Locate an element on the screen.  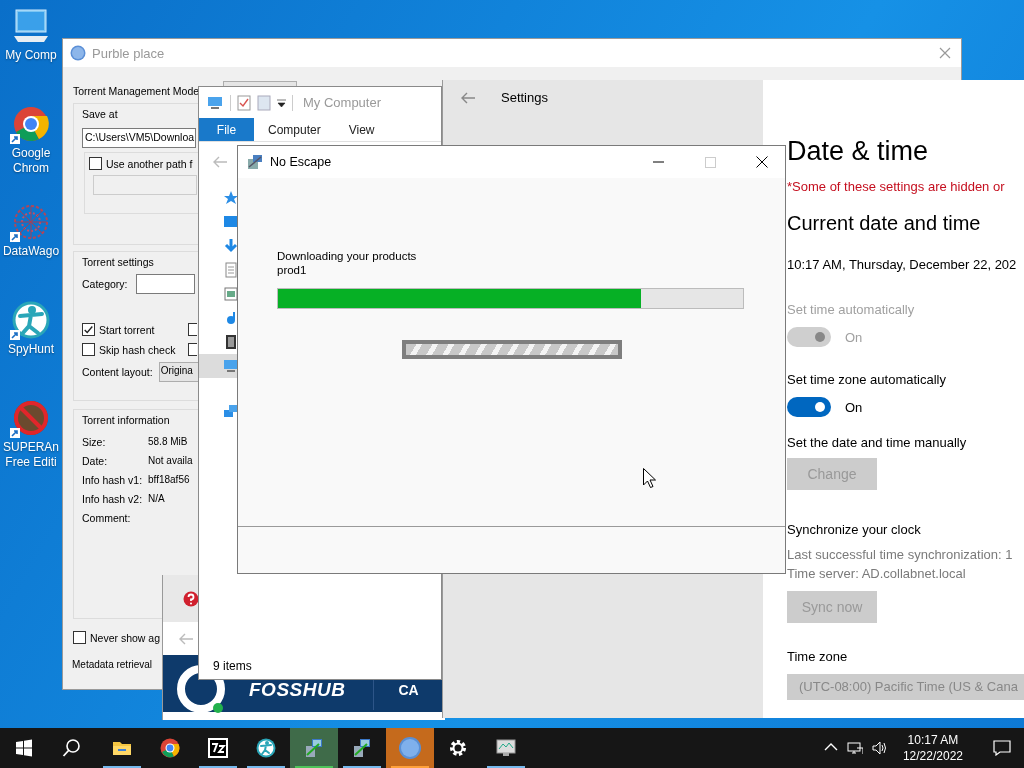
field-label: Torrent Management Mode is located at coordinates (137, 91).